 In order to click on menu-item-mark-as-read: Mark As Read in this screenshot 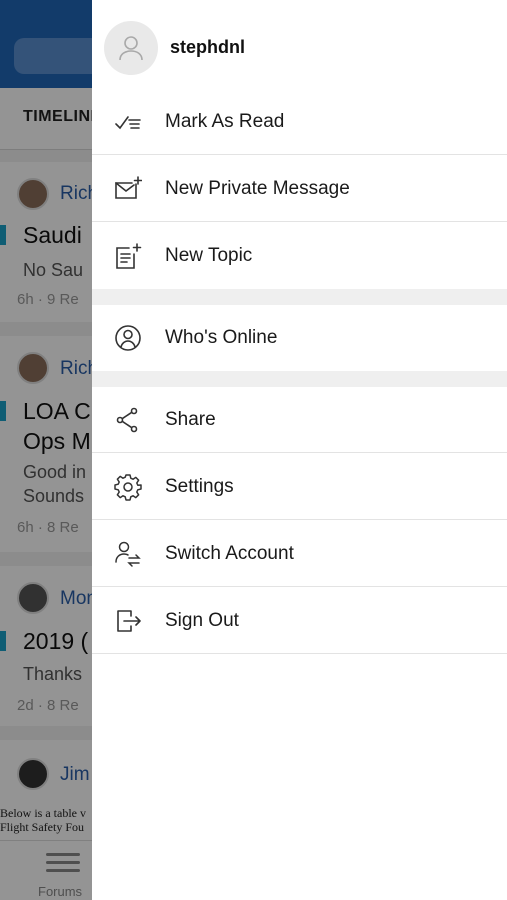, I will do `click(299, 121)`.